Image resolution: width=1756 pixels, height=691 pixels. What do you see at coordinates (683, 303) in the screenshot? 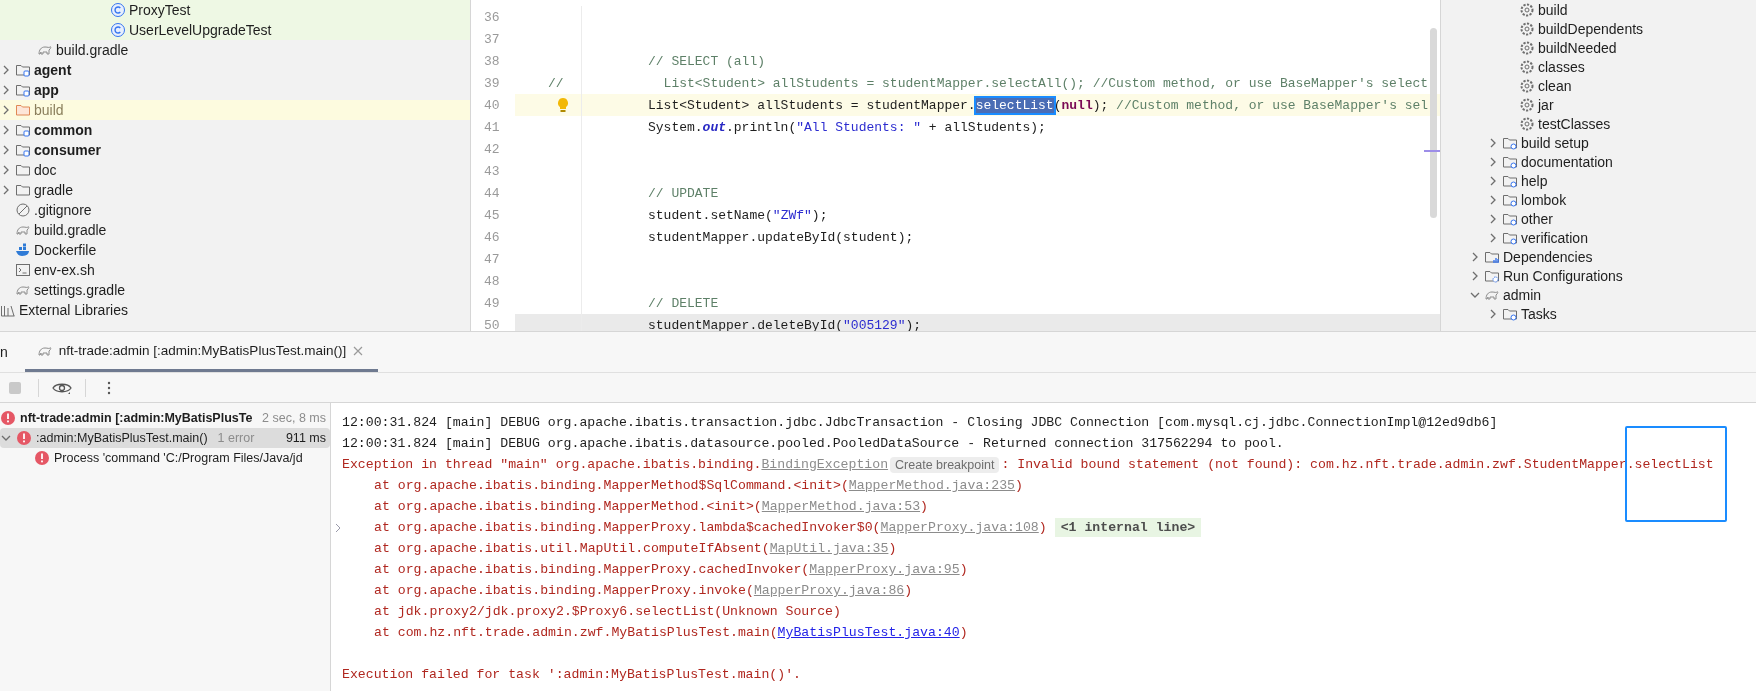
I see `code-token: // DELETE` at bounding box center [683, 303].